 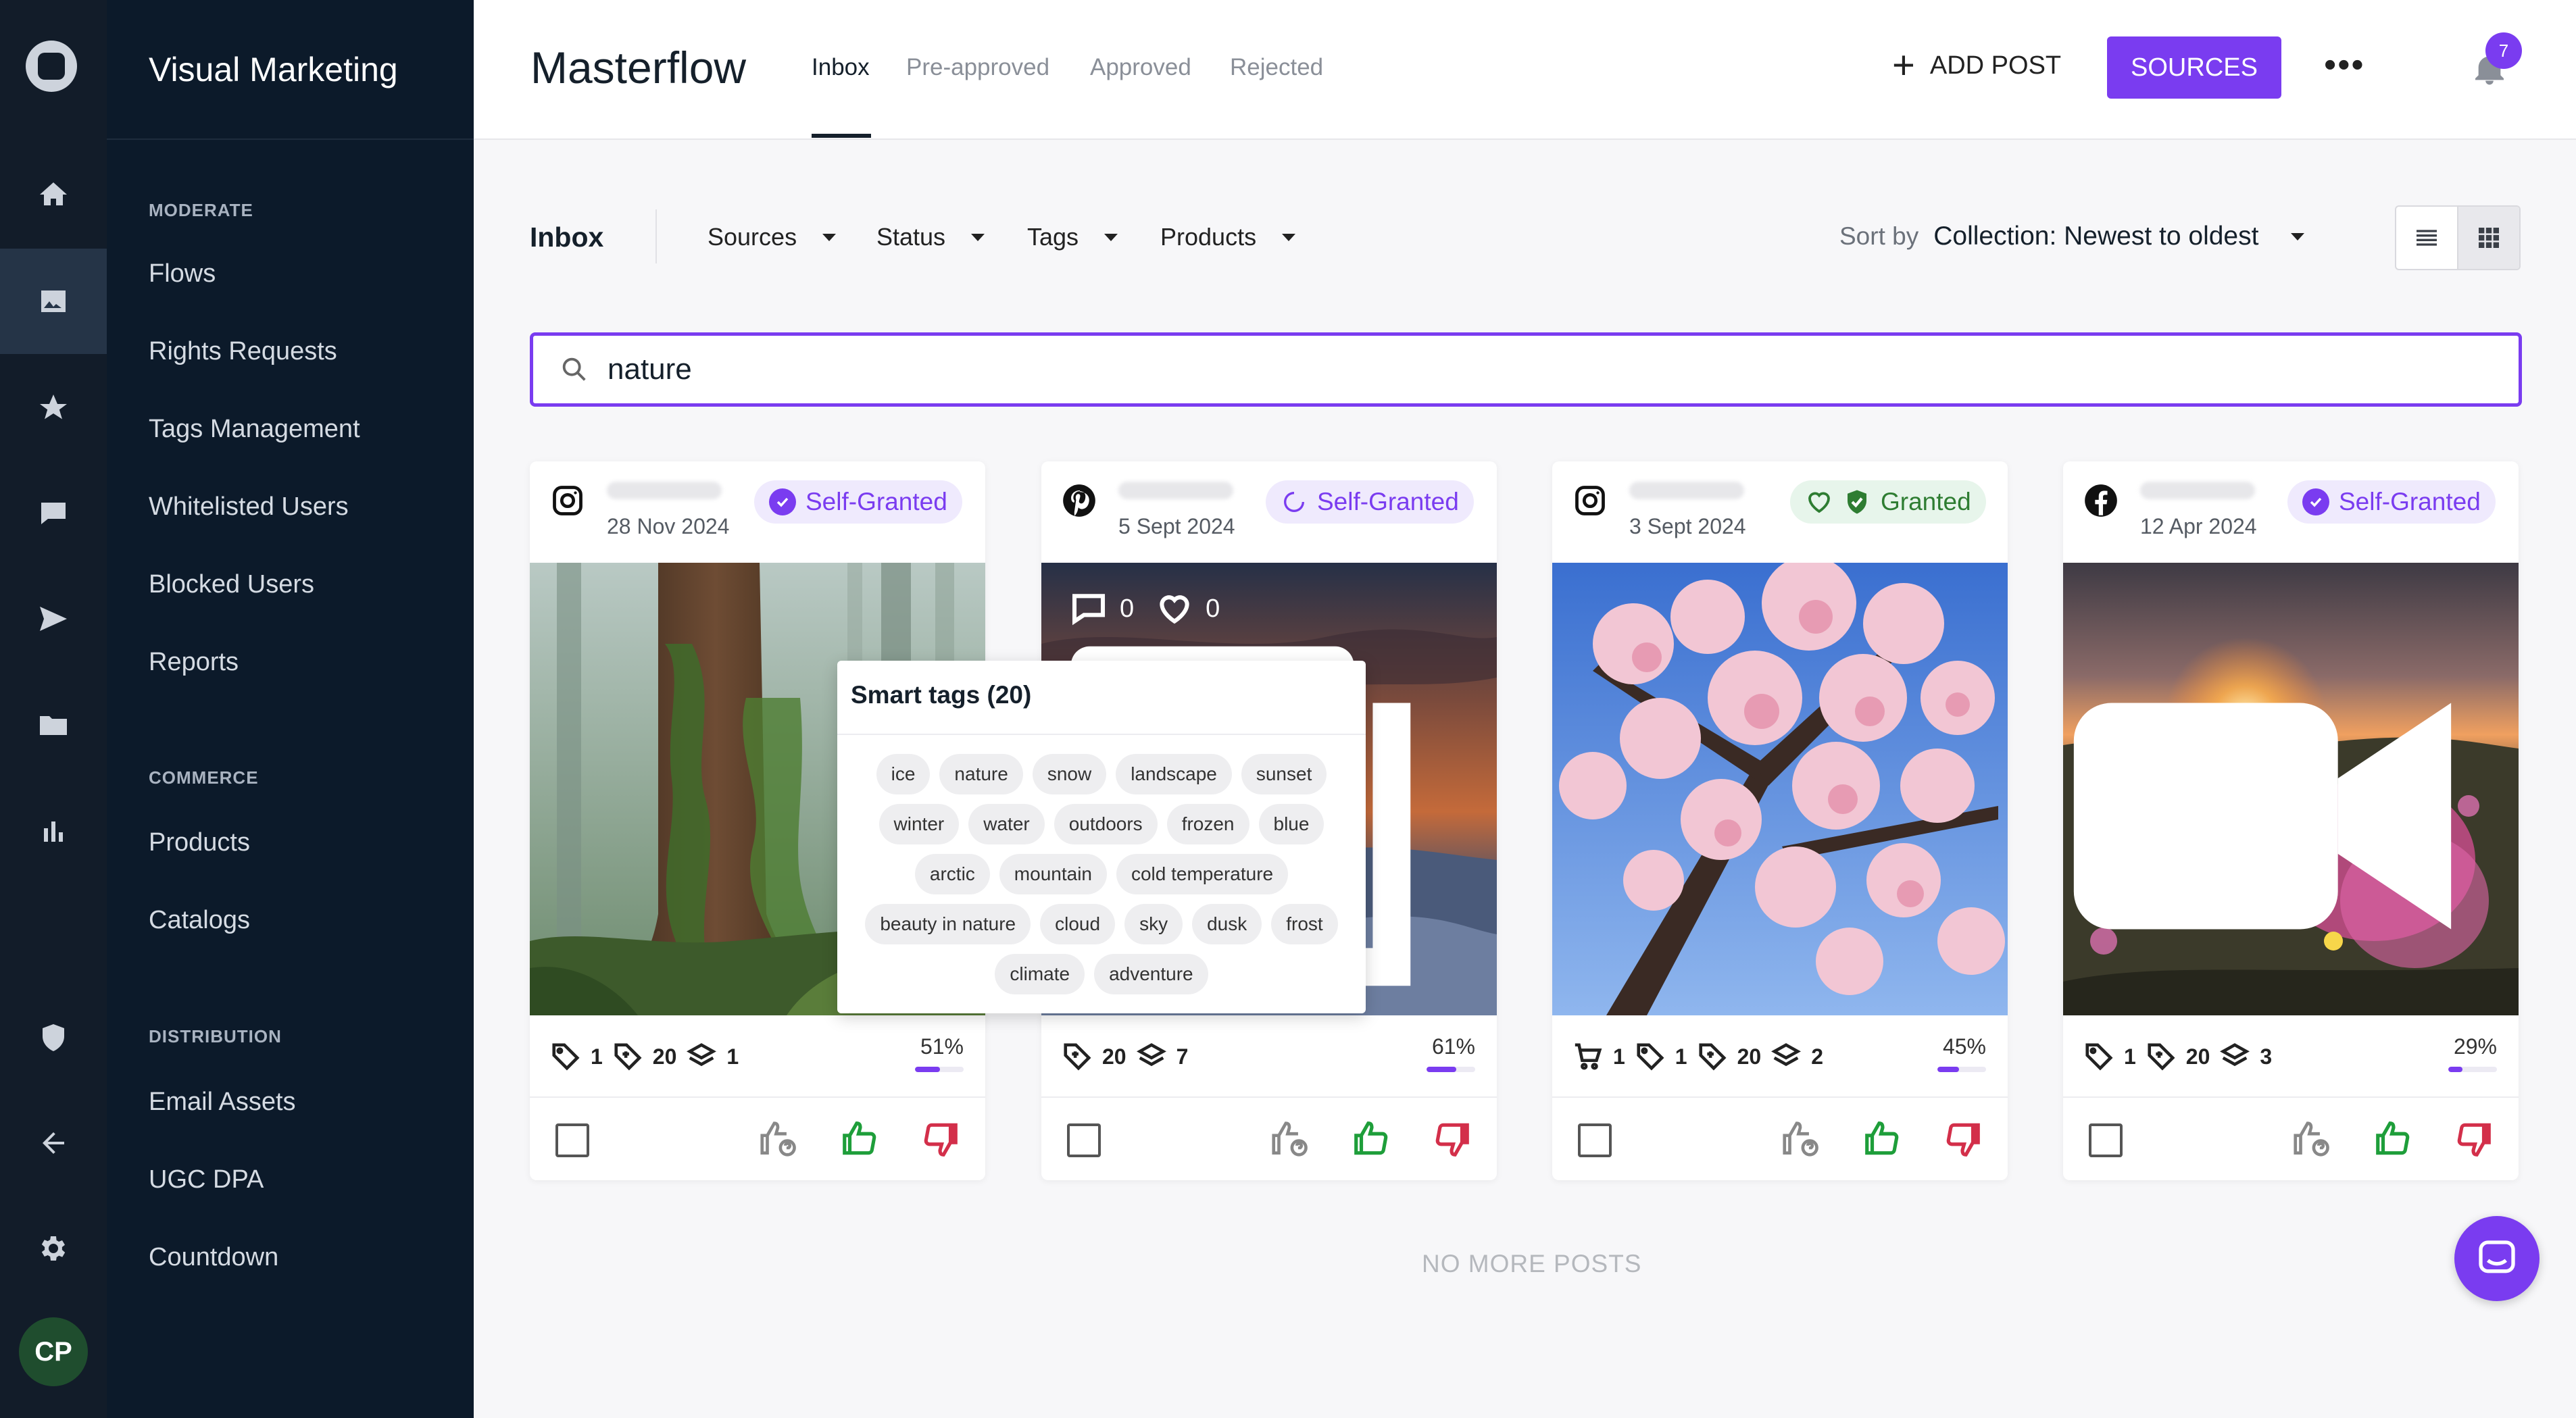 I want to click on shield-icon, so click(x=53, y=1037).